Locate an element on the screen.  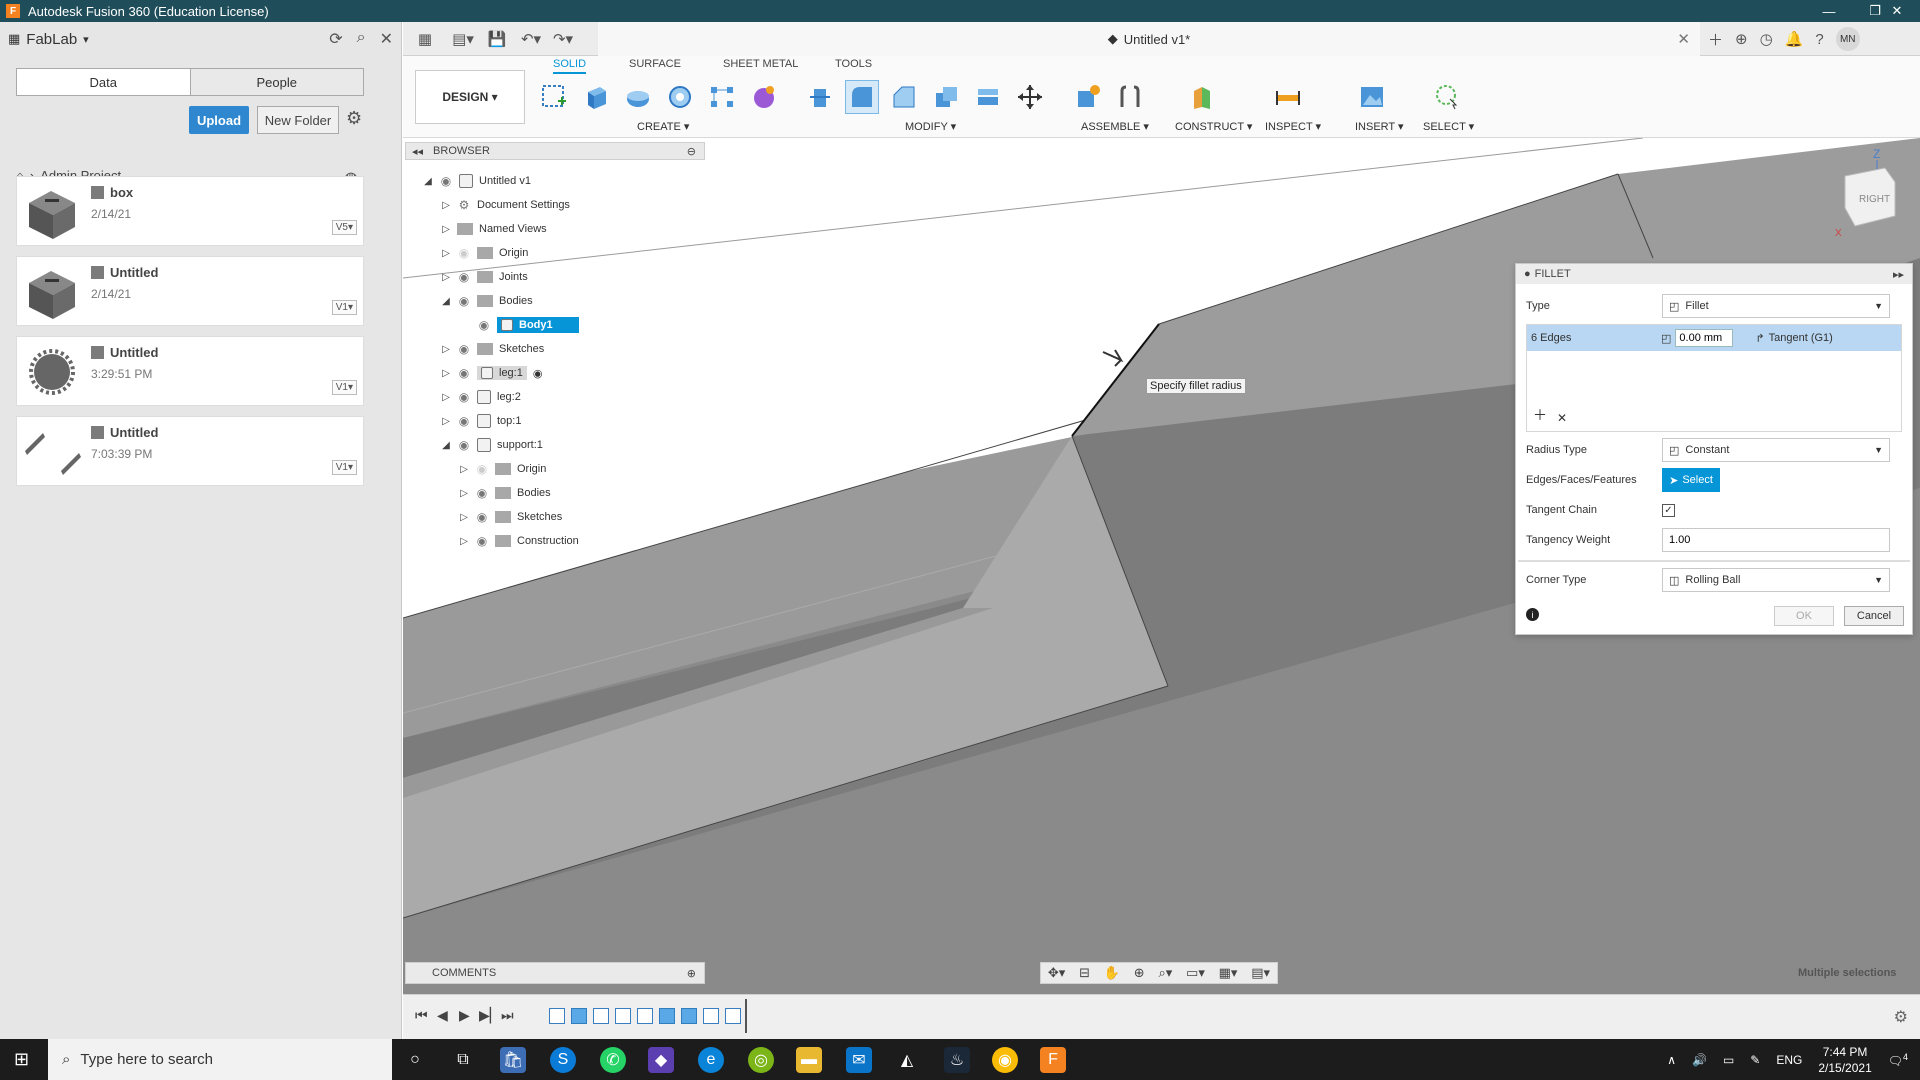
tree-item: ▷ ◉ top:1 is located at coordinates (481, 421).